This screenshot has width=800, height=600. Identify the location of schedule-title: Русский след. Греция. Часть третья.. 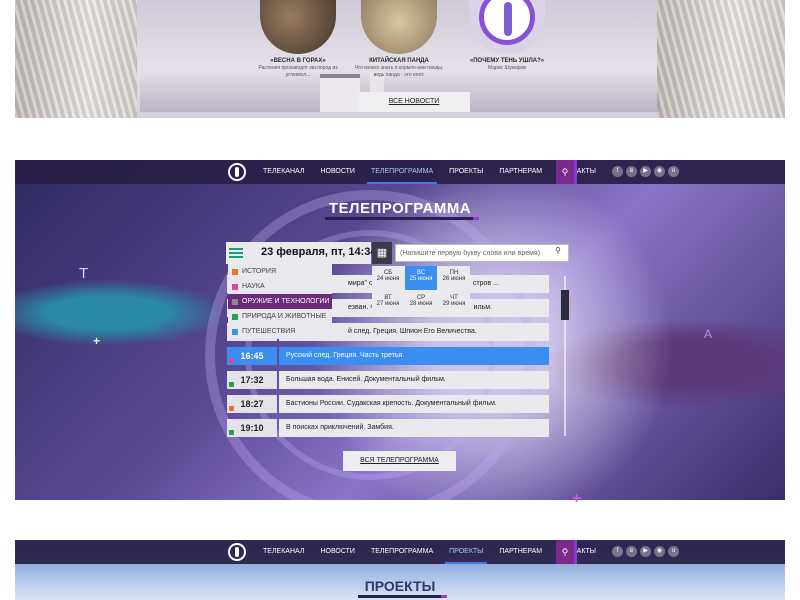
(414, 356).